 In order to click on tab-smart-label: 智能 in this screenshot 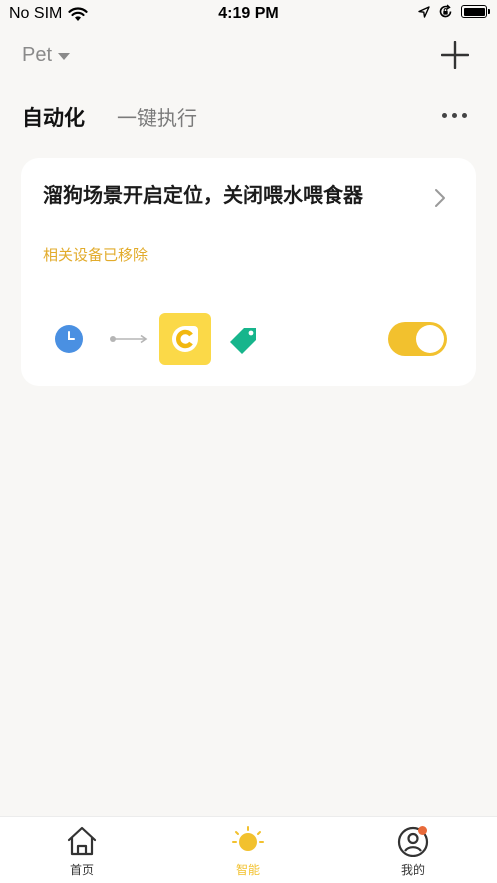, I will do `click(247, 870)`.